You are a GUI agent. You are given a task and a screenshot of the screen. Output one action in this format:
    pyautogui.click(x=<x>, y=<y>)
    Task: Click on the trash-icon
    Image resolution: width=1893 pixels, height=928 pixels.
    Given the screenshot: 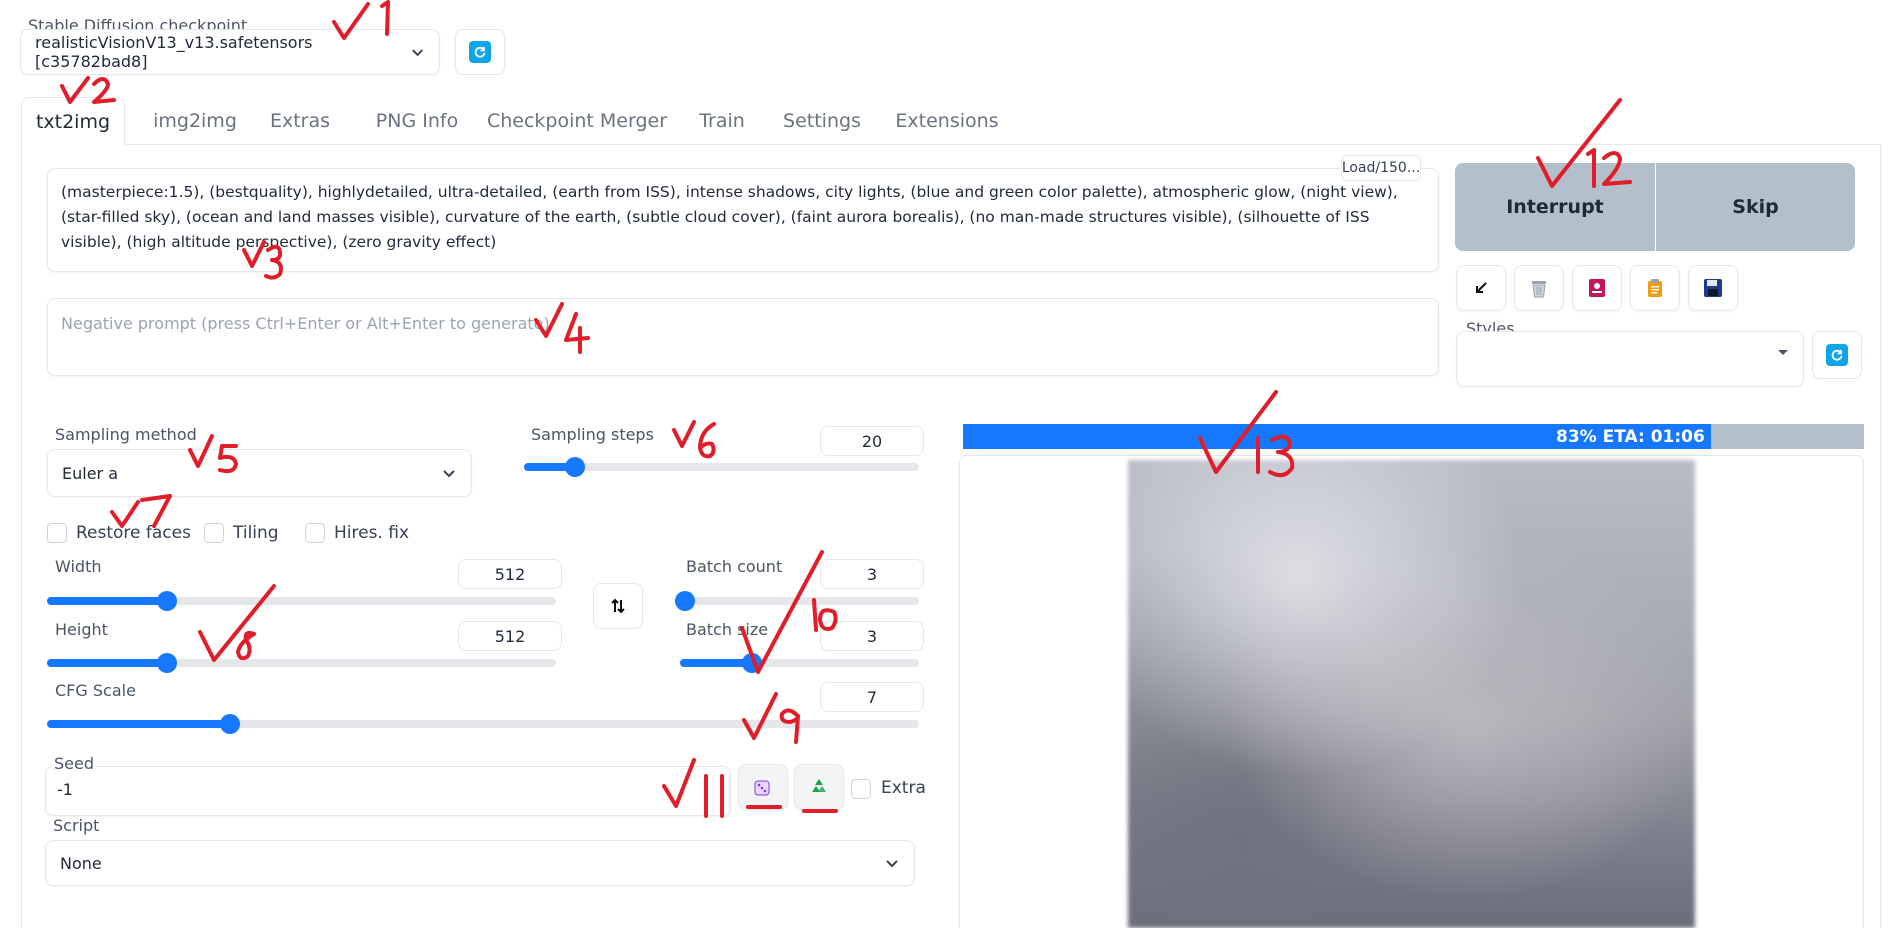 What is the action you would take?
    pyautogui.click(x=1539, y=289)
    